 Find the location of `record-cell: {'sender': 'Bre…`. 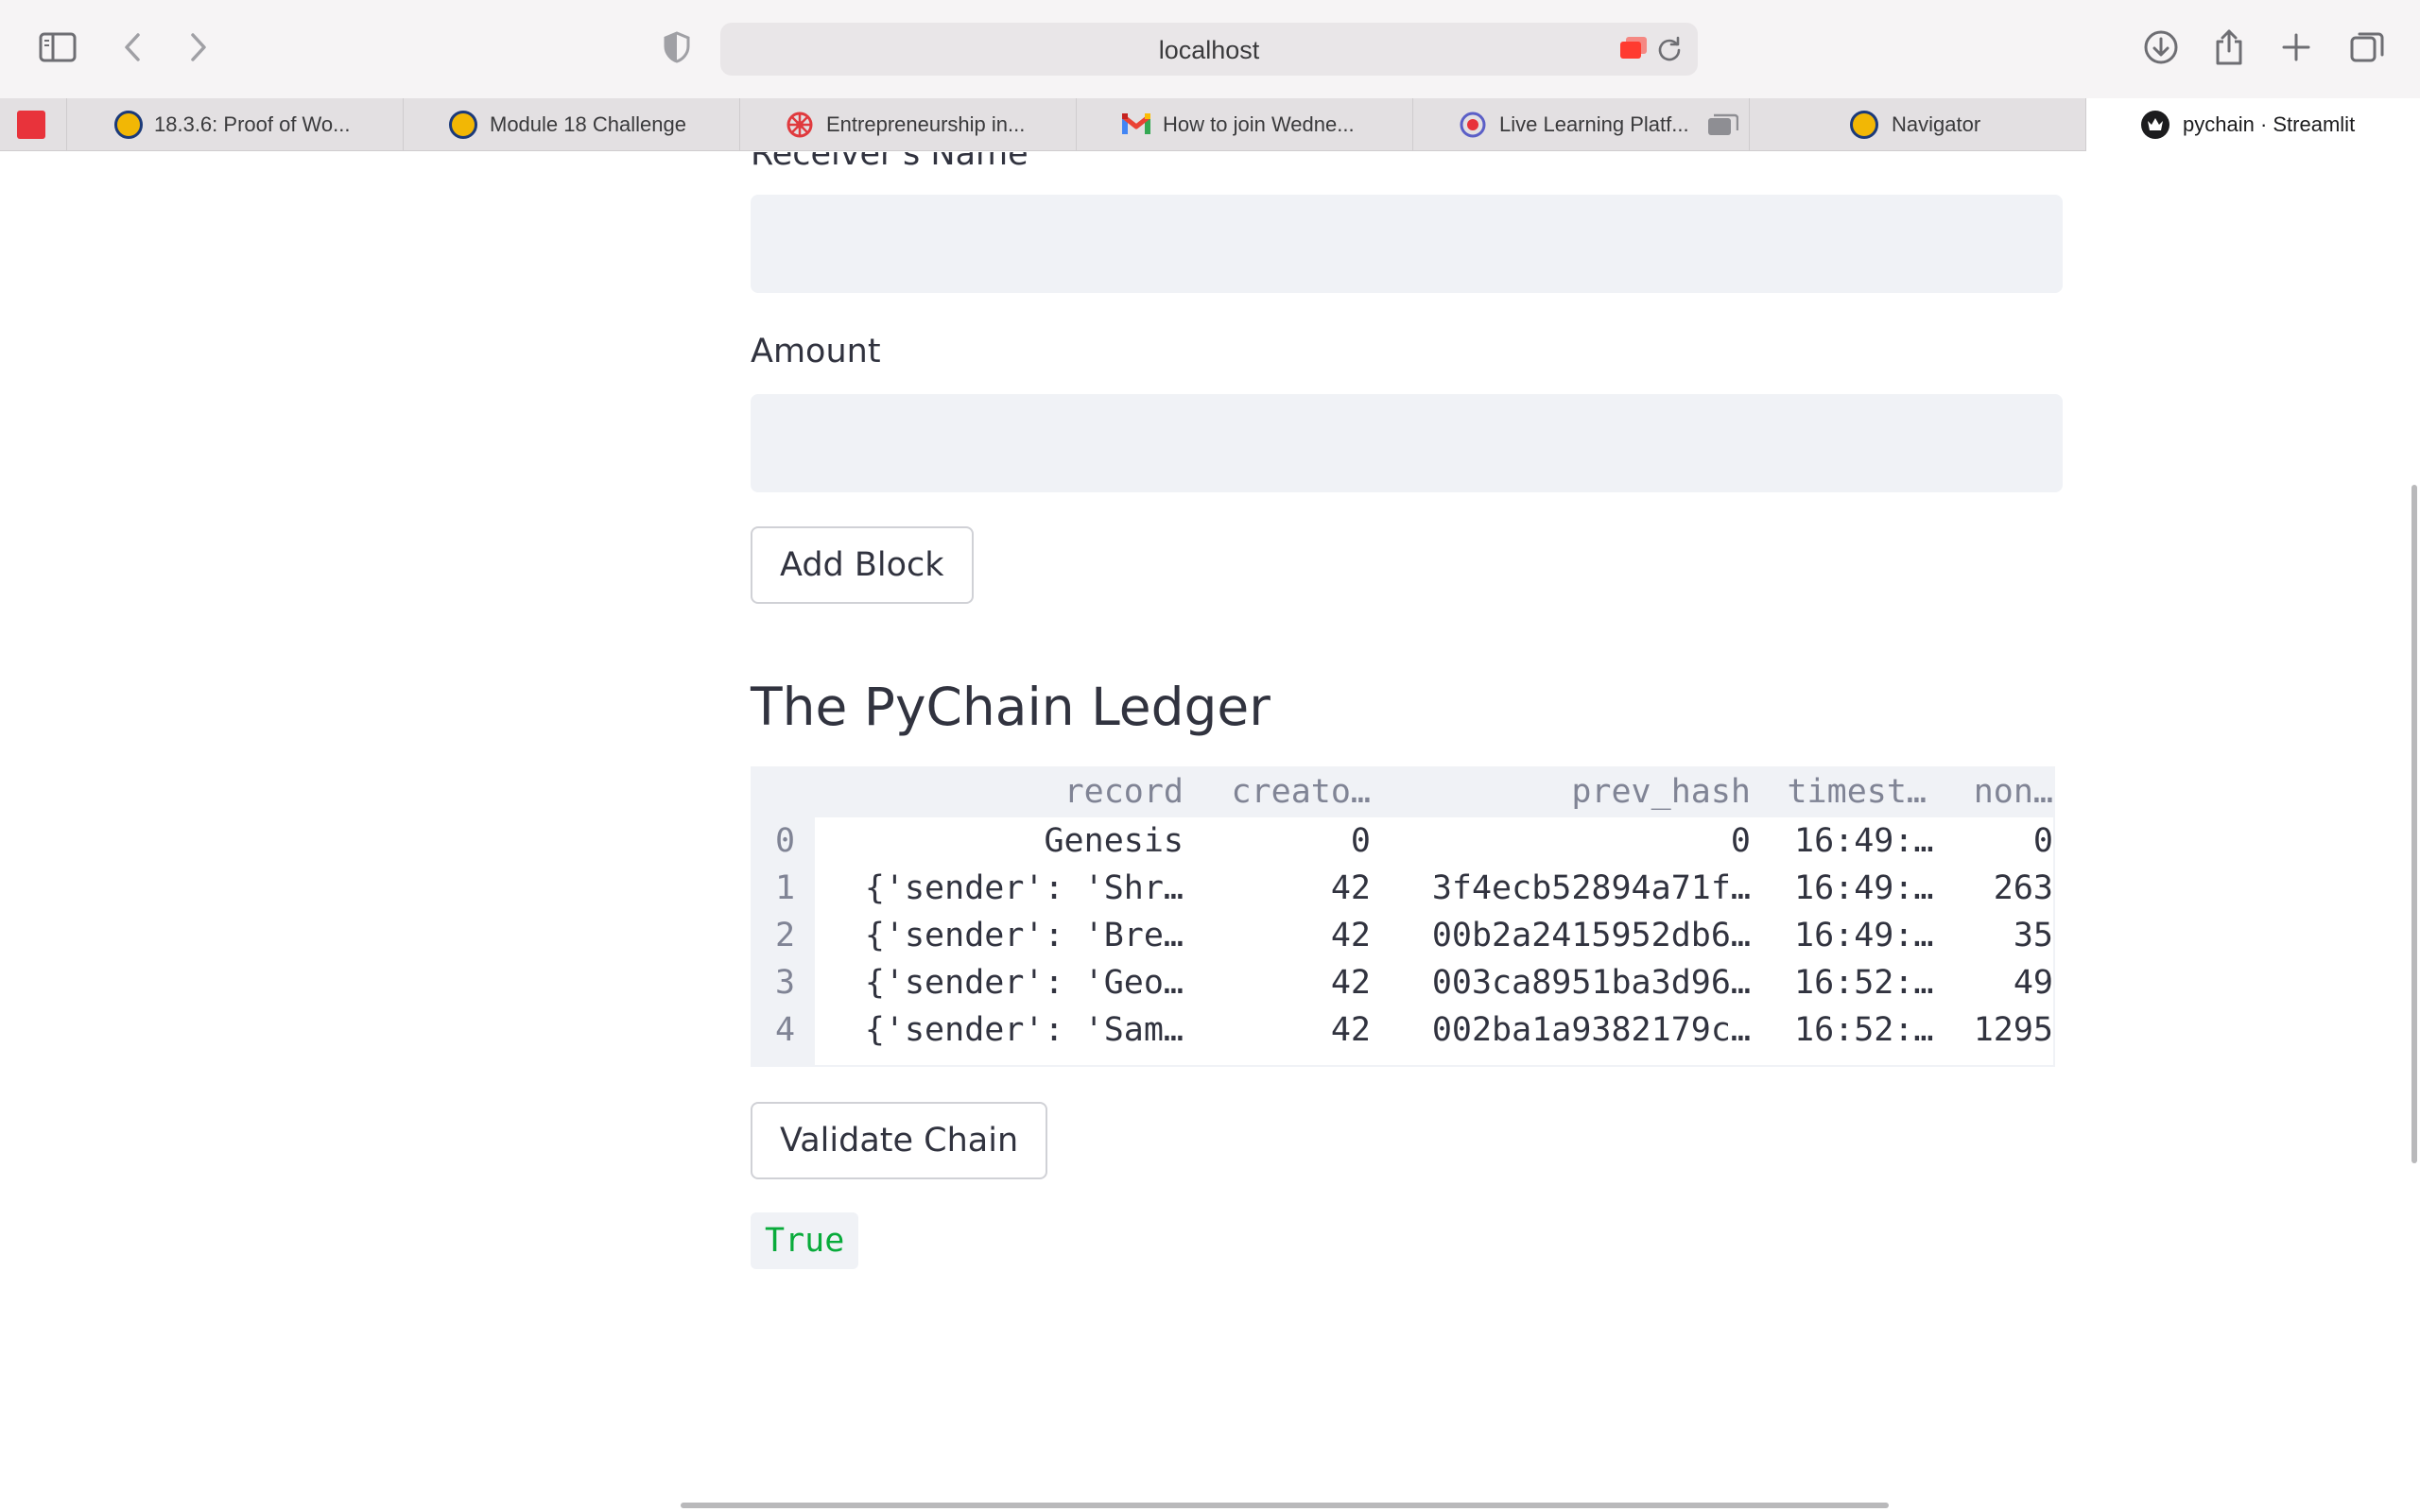

record-cell: {'sender': 'Bre… is located at coordinates (1024, 935).